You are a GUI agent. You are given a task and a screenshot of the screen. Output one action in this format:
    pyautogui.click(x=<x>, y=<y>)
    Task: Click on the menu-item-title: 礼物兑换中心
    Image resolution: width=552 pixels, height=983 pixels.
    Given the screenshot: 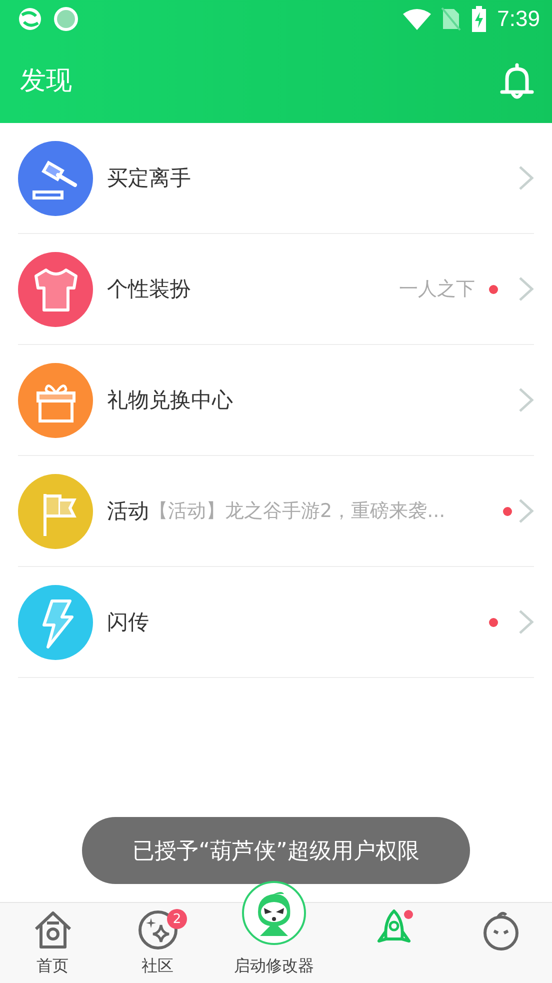 What is the action you would take?
    pyautogui.click(x=170, y=400)
    